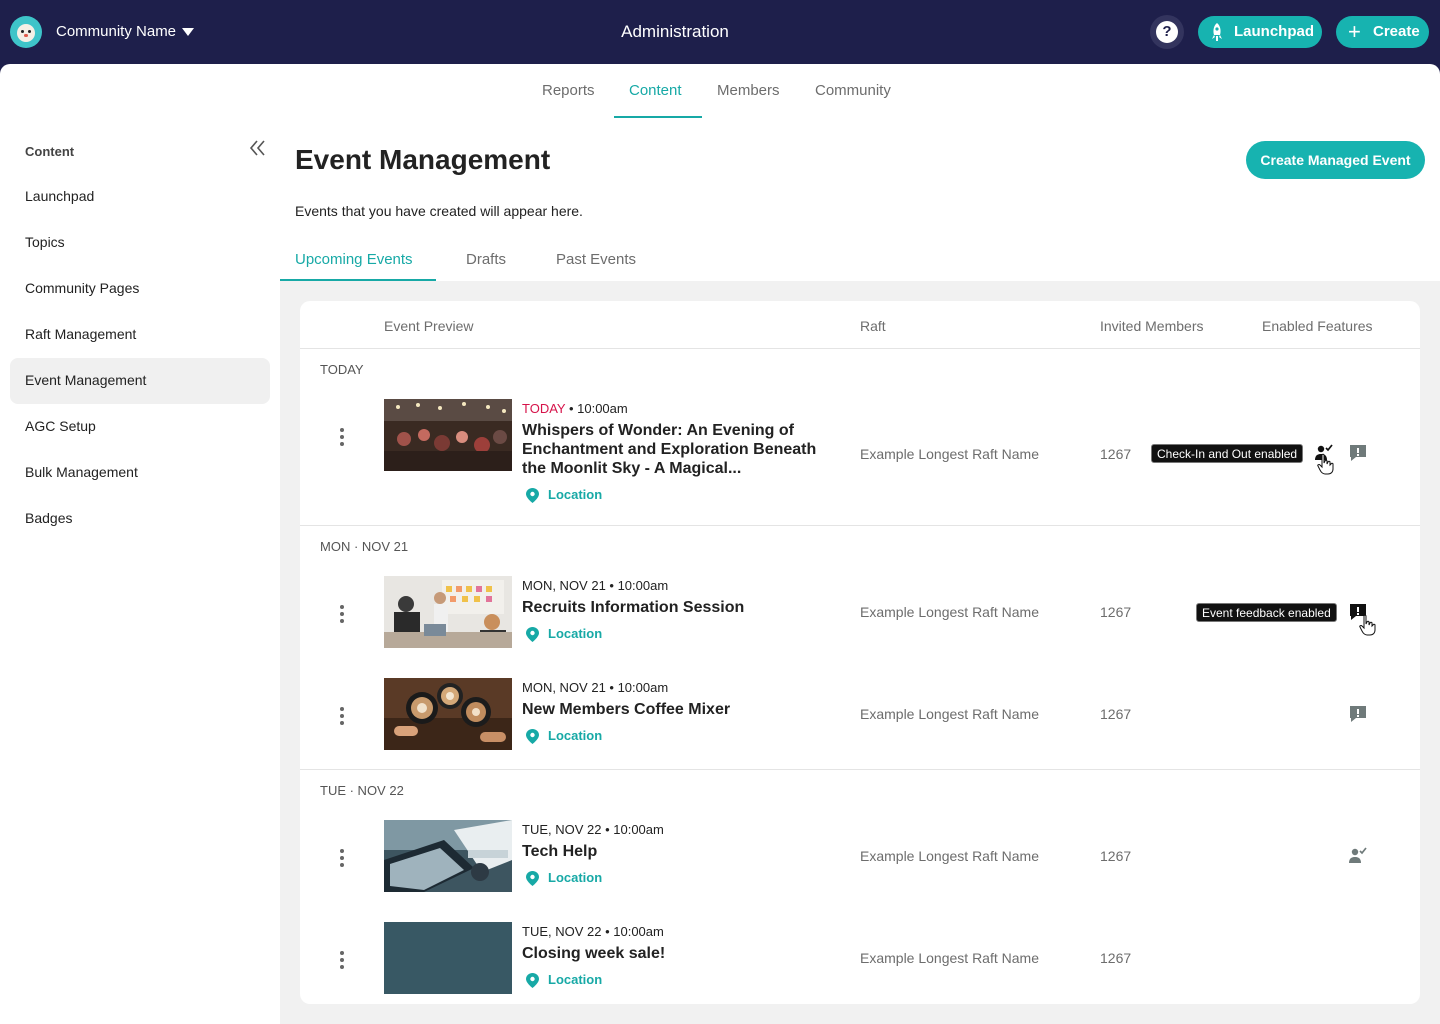  What do you see at coordinates (1266, 612) in the screenshot?
I see `feature-tooltip: Event feedback enabled` at bounding box center [1266, 612].